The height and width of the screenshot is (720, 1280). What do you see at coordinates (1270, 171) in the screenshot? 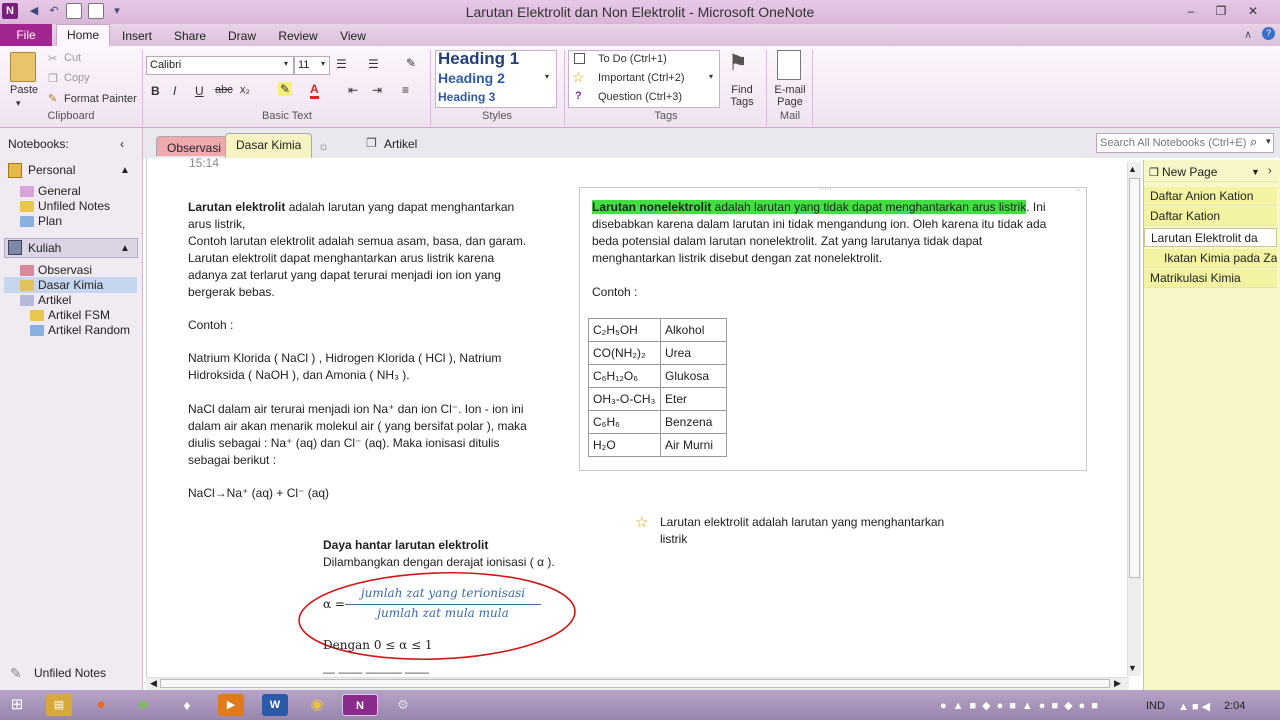
I see `collapse-pages-icon: ›` at bounding box center [1270, 171].